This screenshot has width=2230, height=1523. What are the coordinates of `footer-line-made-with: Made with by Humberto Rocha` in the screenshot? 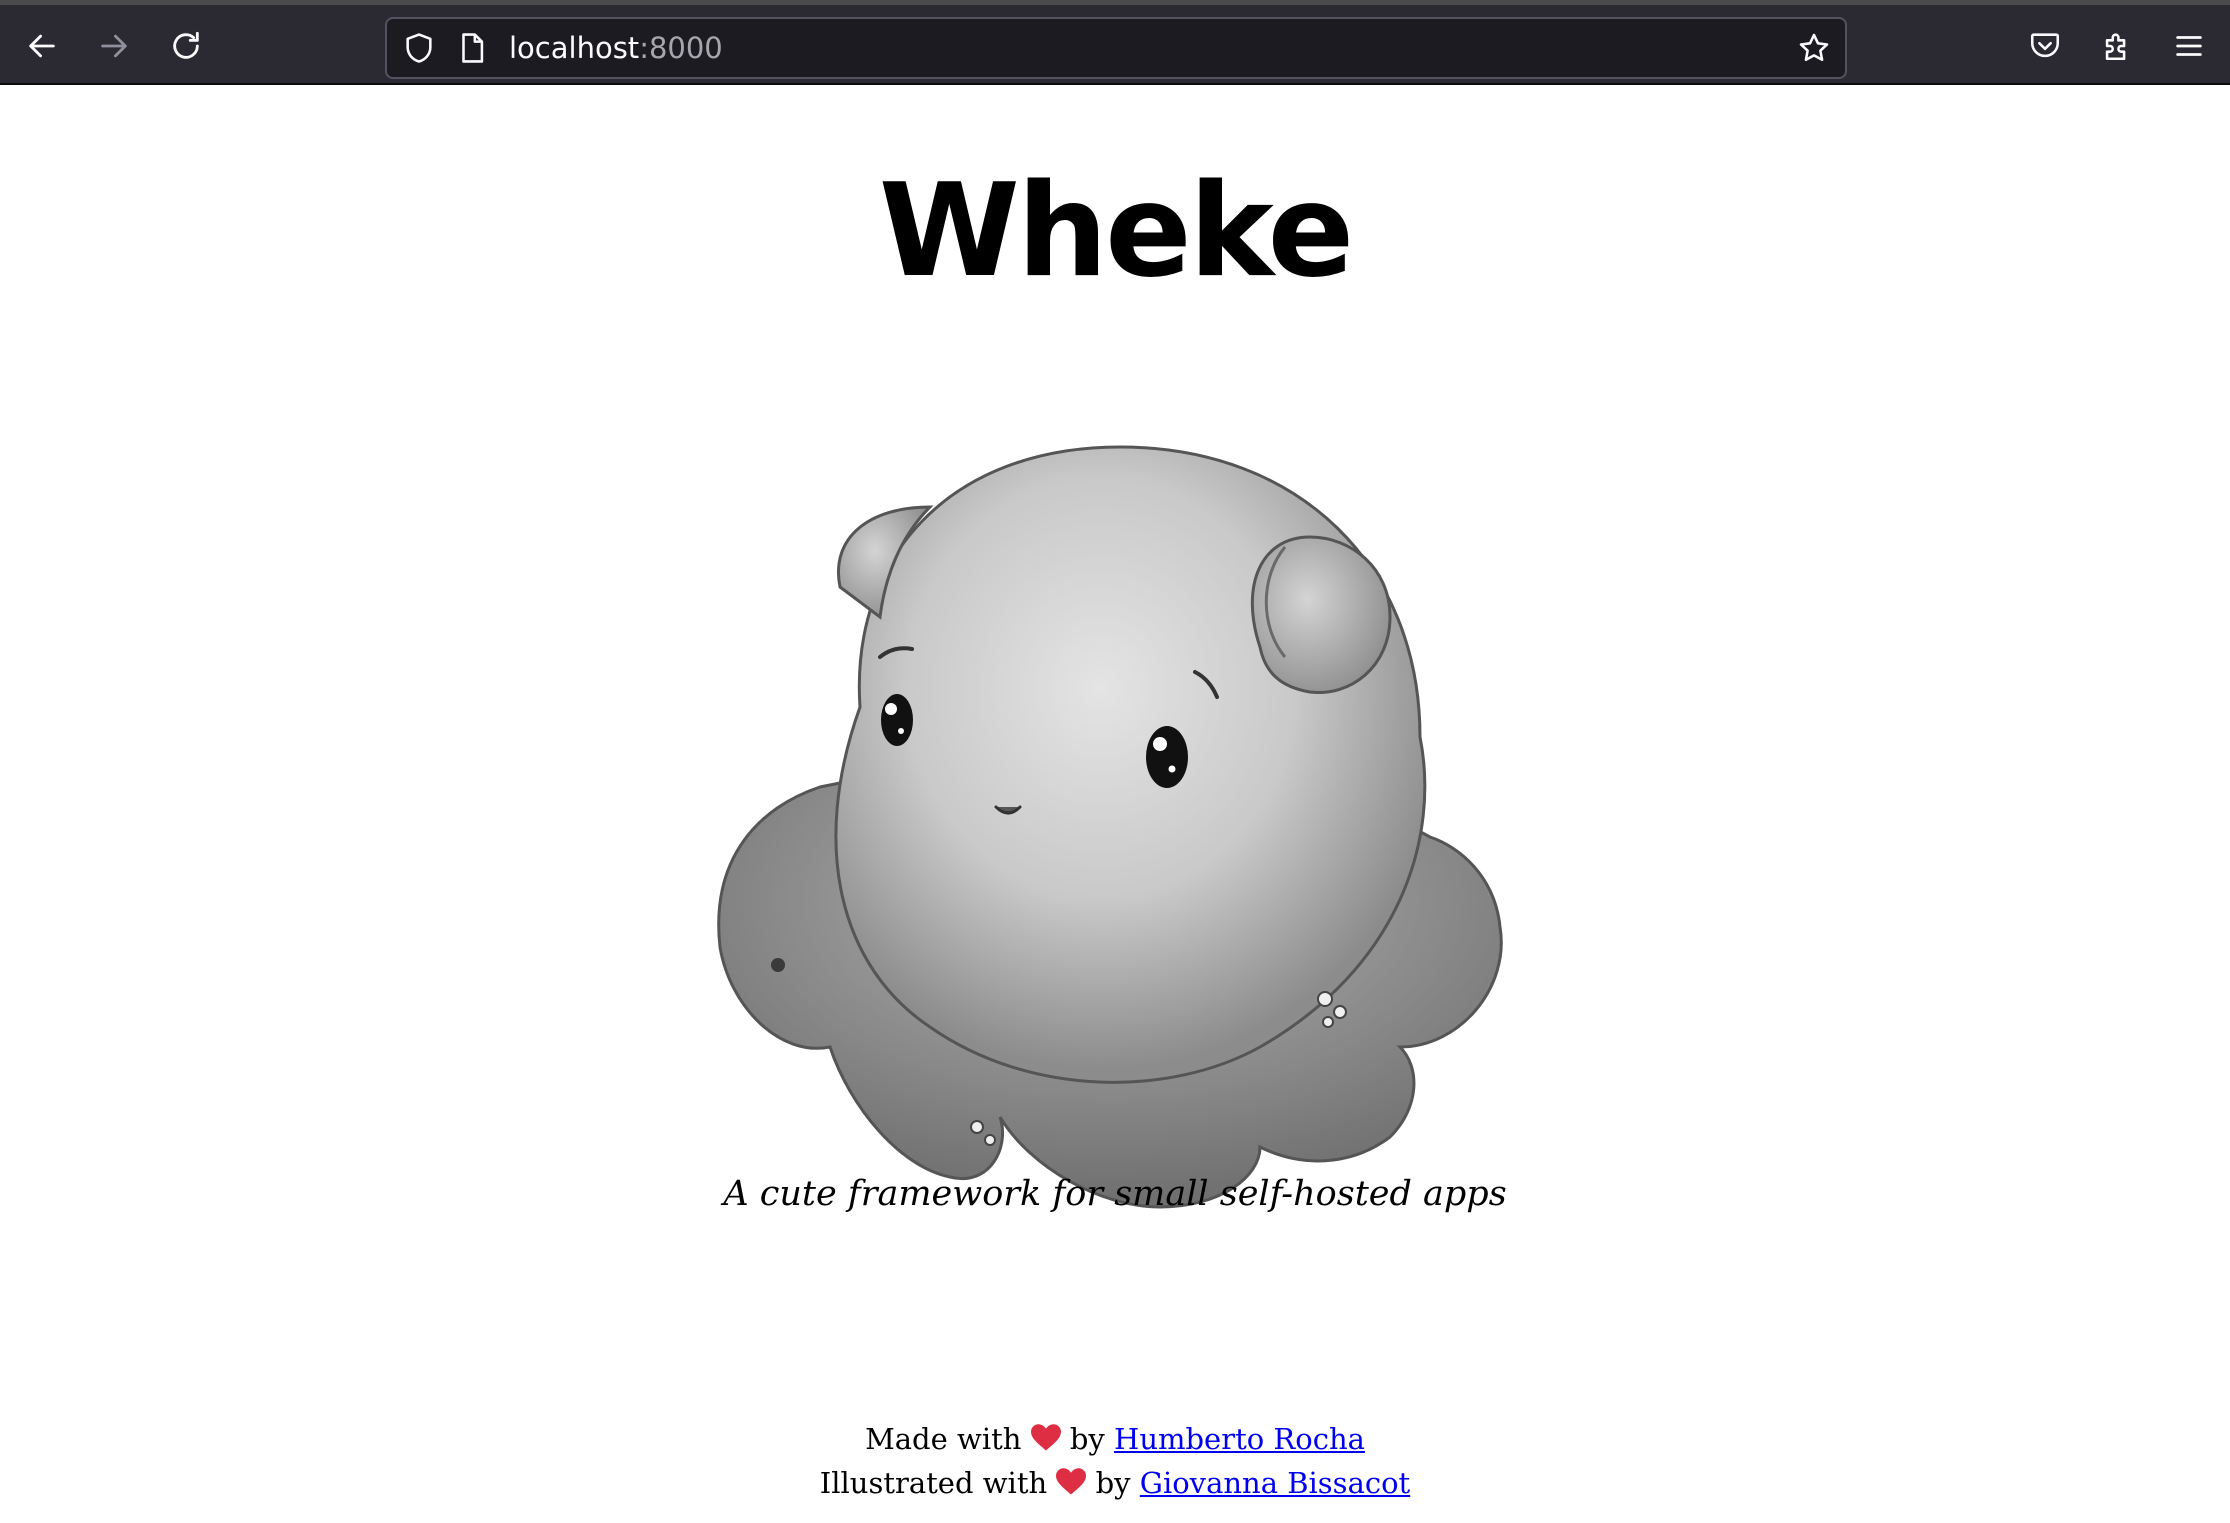 It's located at (1115, 1439).